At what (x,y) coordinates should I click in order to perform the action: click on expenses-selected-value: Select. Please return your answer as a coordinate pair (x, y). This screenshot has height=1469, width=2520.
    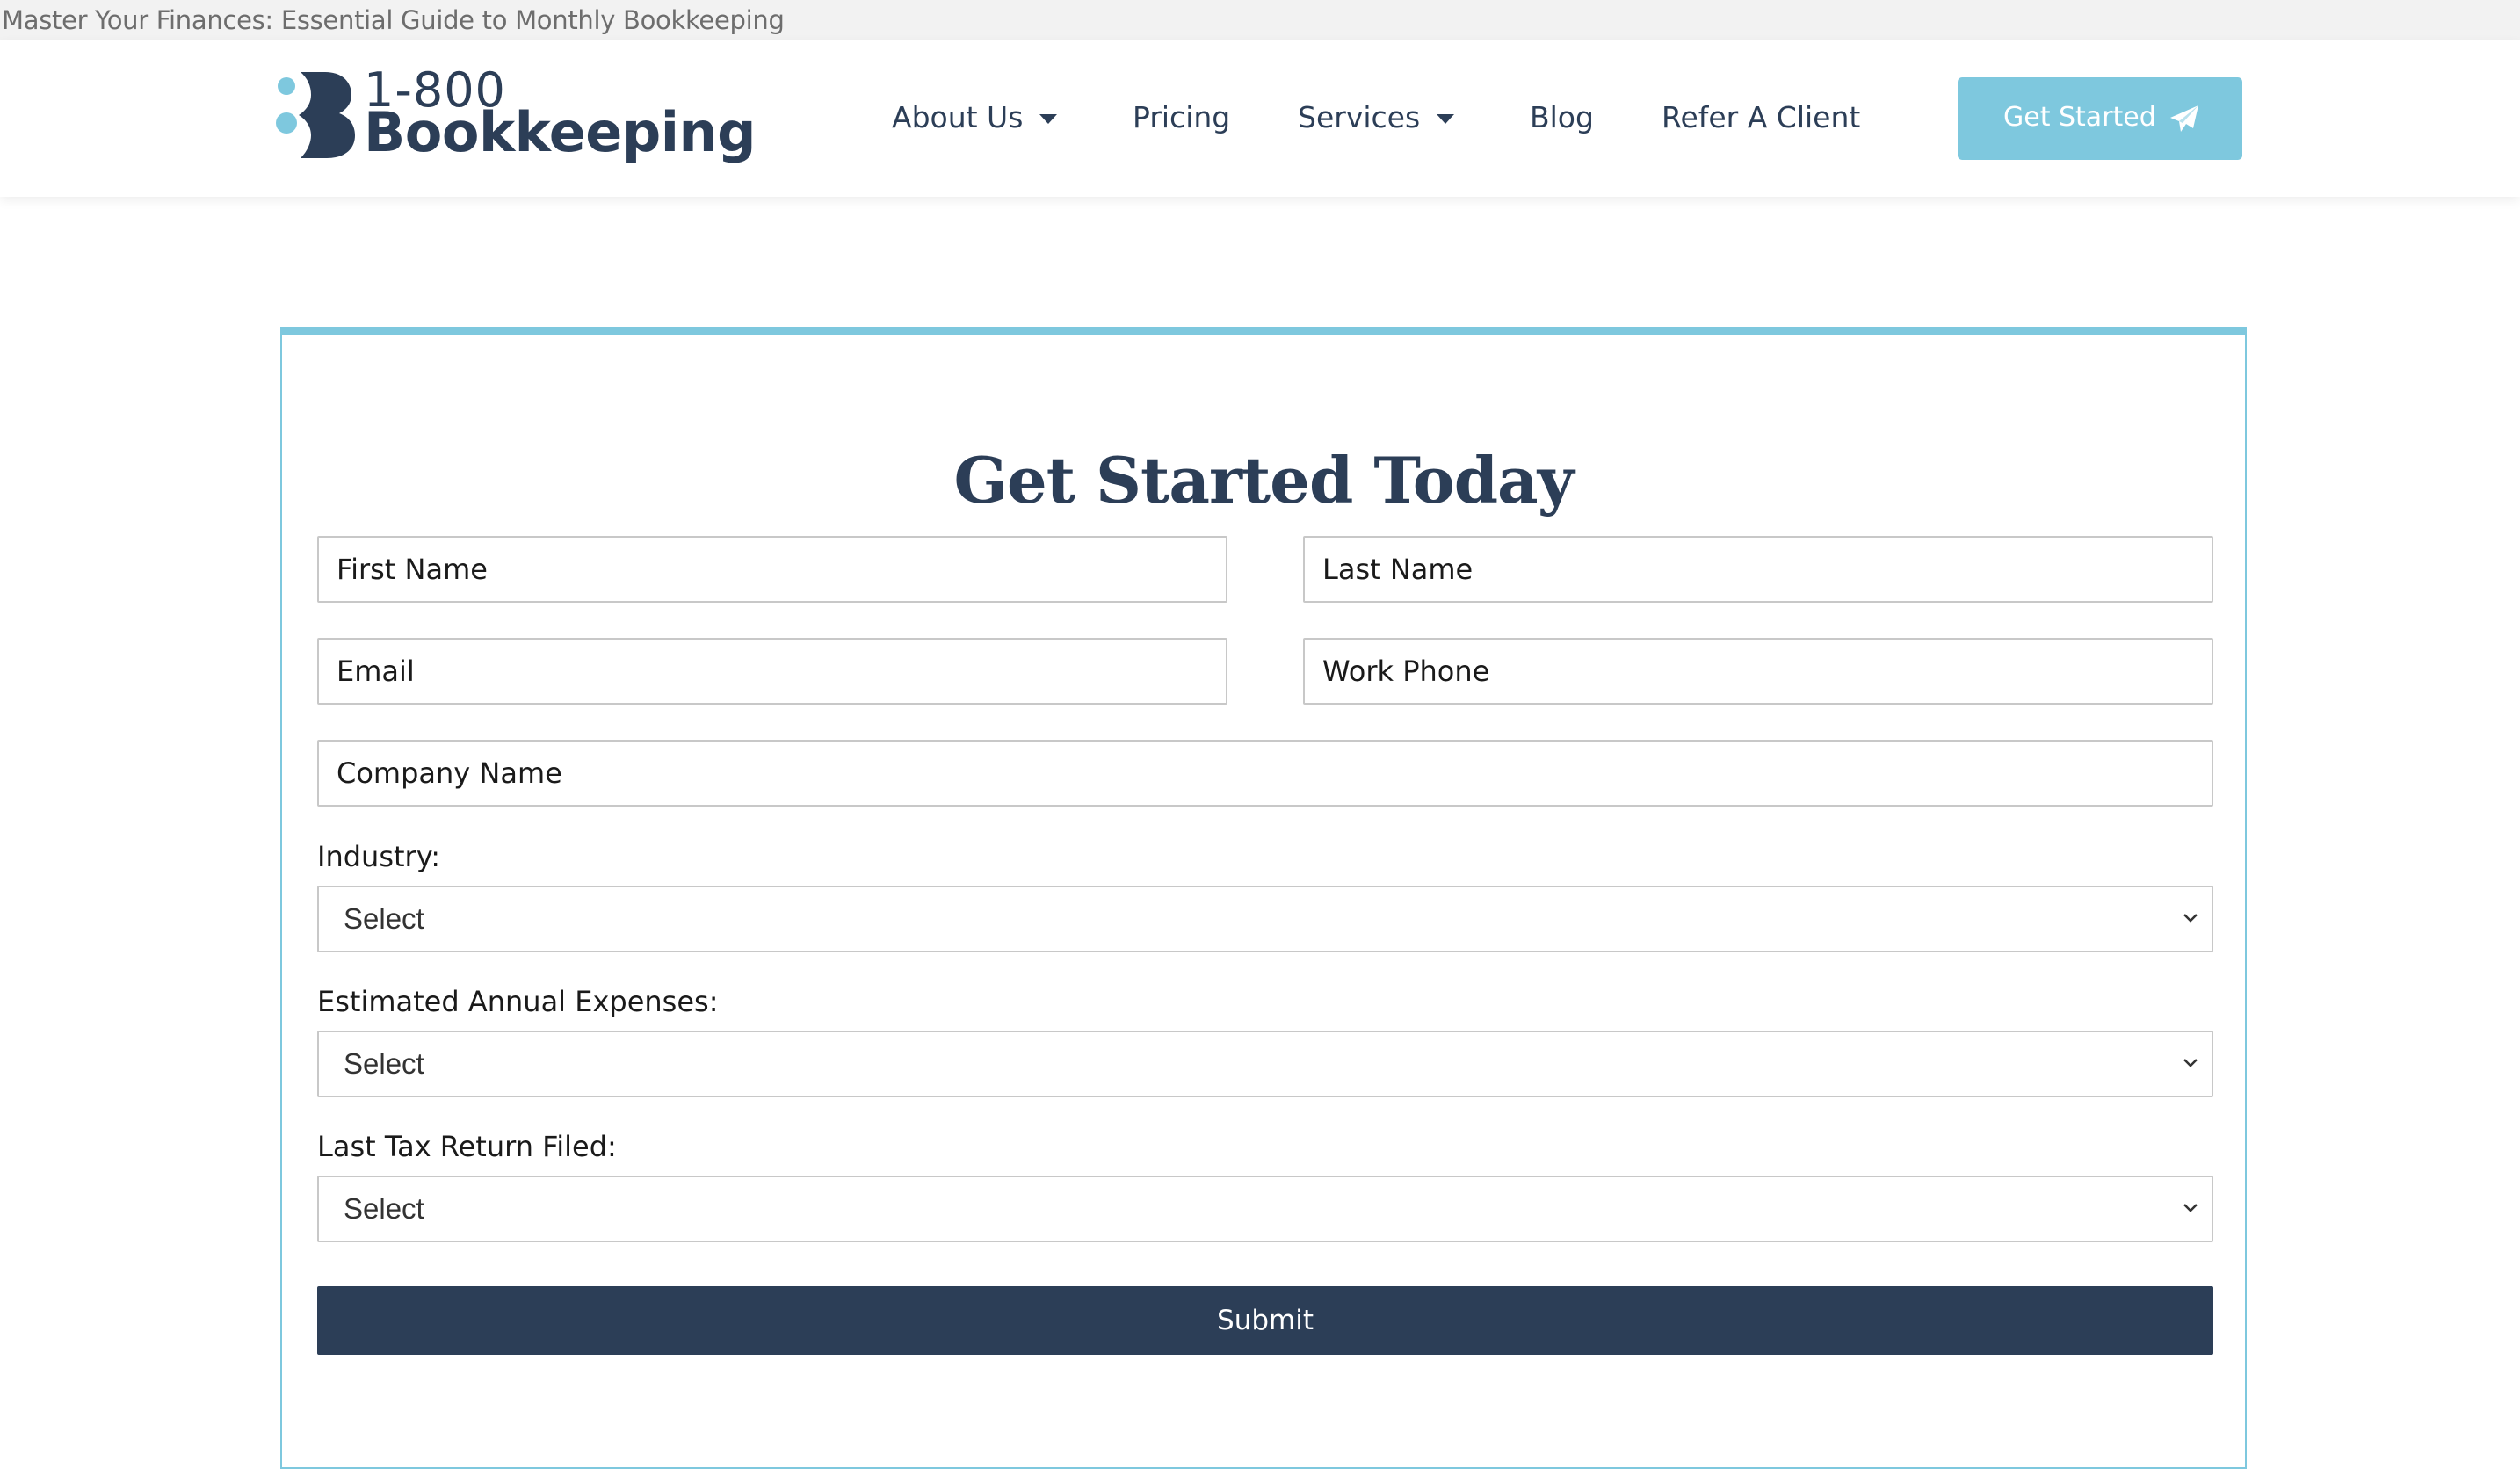
    Looking at the image, I should click on (384, 1063).